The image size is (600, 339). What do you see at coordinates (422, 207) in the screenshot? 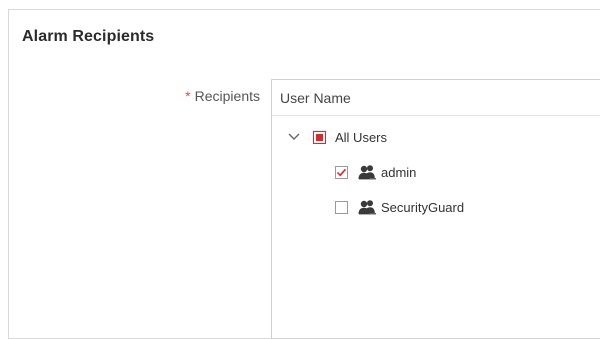
I see `securityguard-label: SecurityGuard` at bounding box center [422, 207].